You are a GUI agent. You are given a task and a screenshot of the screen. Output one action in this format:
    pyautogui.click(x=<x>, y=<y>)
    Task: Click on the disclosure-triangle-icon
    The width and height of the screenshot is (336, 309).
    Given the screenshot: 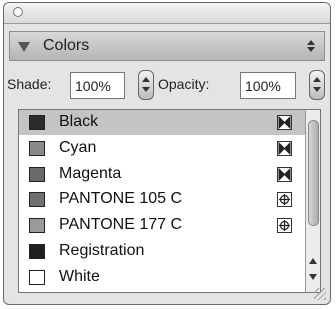 What is the action you would take?
    pyautogui.click(x=24, y=47)
    